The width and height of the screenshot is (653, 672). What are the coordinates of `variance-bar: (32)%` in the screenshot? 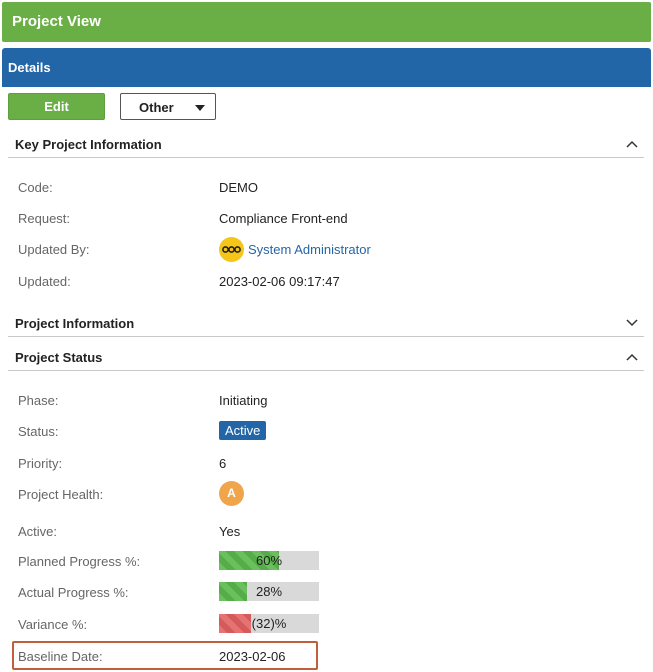 It's located at (269, 623).